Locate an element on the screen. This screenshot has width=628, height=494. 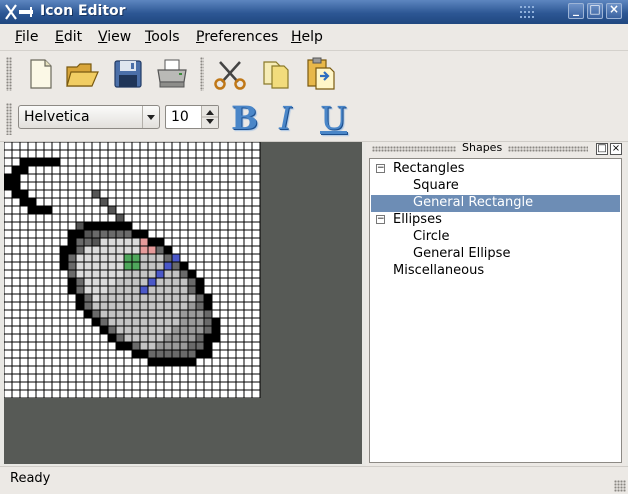
print-icon is located at coordinates (172, 74).